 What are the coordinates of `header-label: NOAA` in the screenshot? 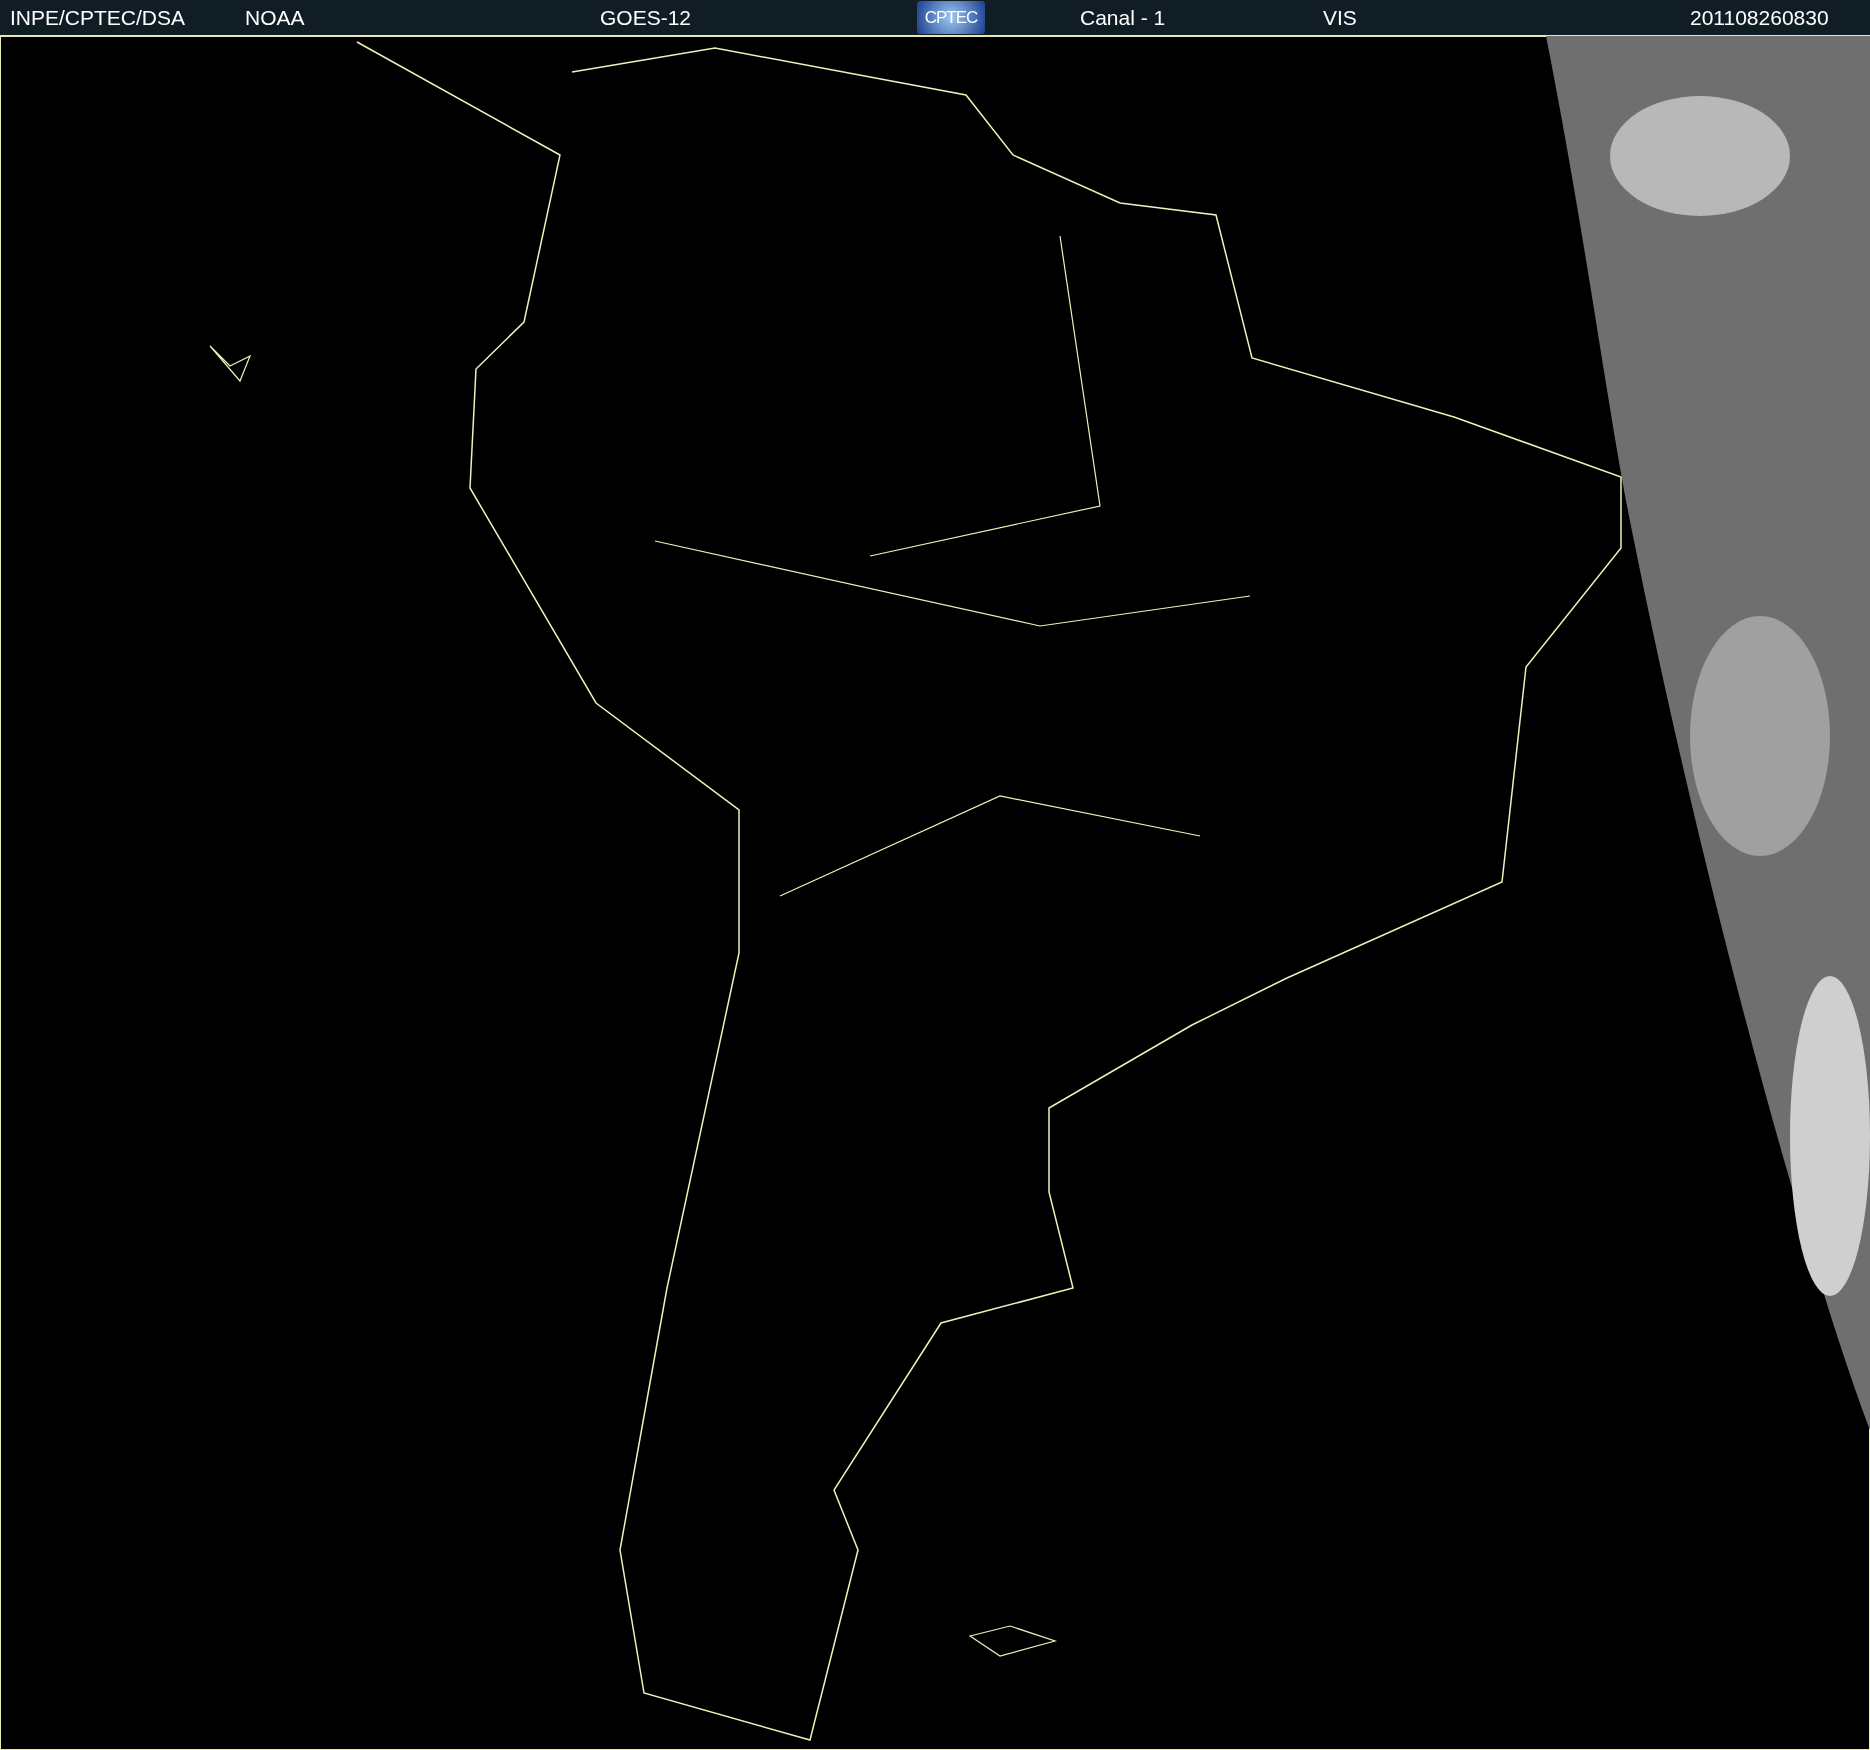 It's located at (275, 18).